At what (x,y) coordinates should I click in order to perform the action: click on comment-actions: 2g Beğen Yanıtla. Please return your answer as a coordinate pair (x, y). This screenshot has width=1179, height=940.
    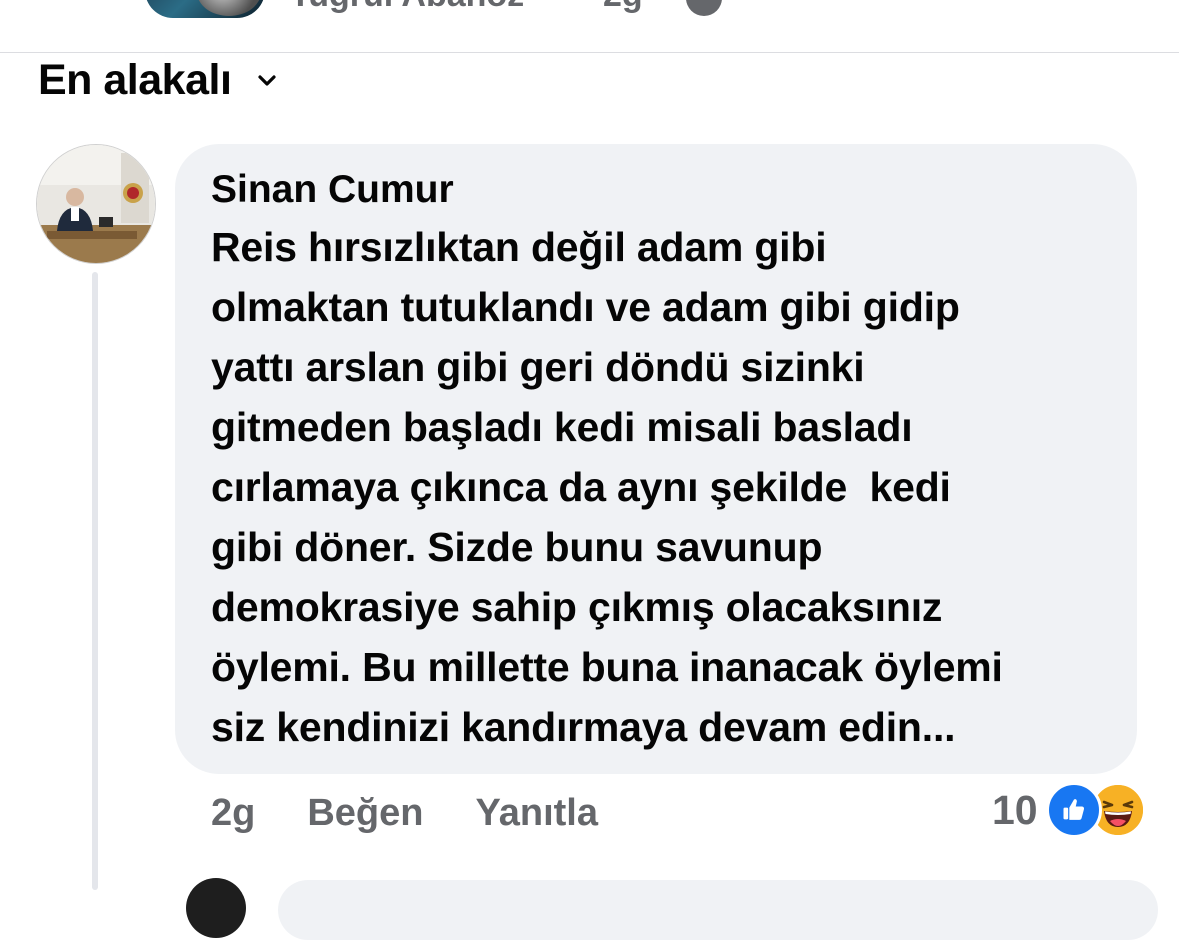
    Looking at the image, I should click on (404, 813).